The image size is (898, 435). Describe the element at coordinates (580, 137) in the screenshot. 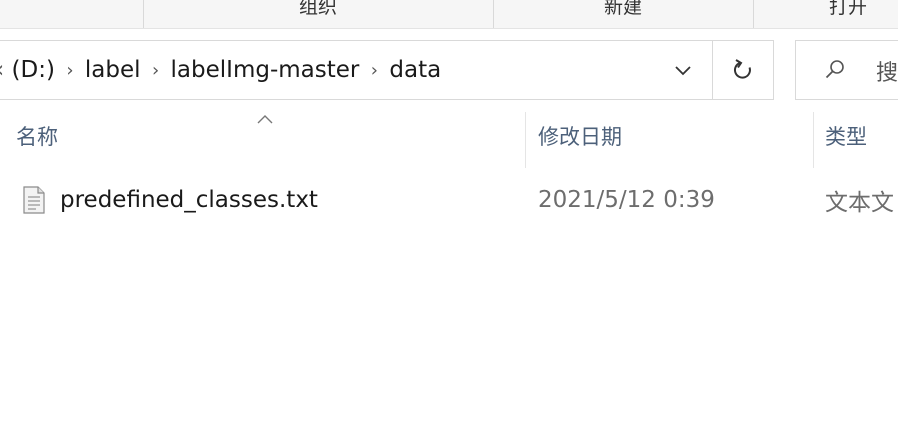

I see `column-header-modified-label: 修改日期` at that location.